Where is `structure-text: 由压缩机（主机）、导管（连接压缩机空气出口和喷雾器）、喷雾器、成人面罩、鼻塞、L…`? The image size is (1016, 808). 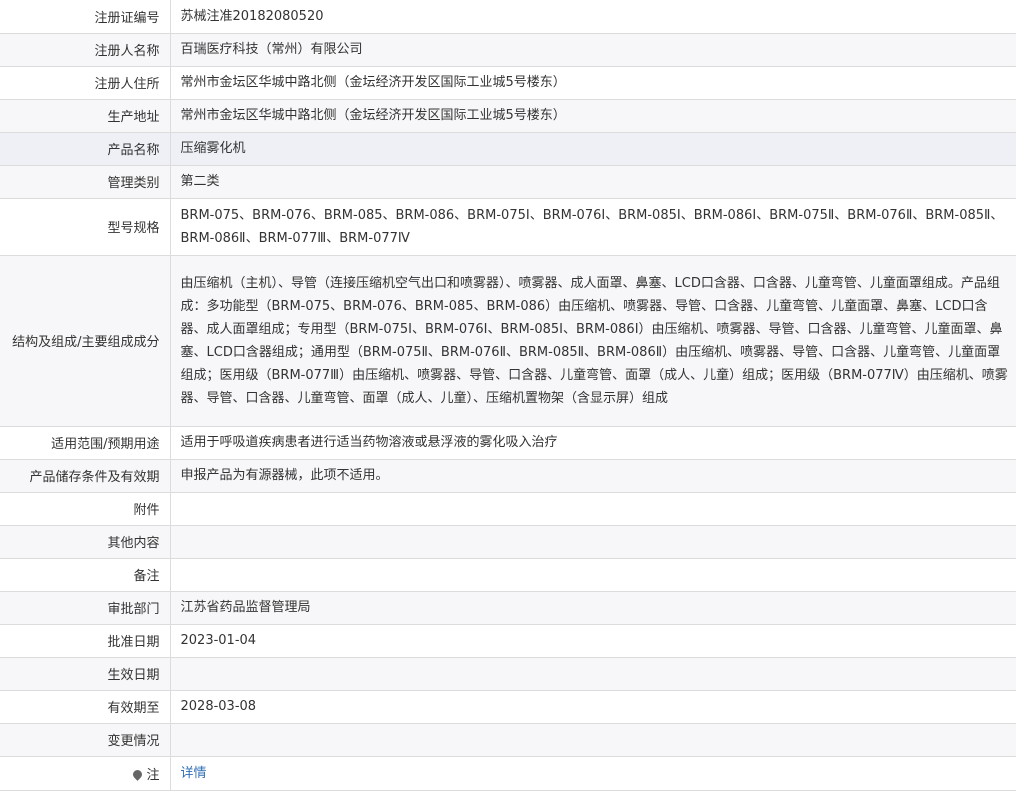 structure-text: 由压缩机（主机）、导管（连接压缩机空气出口和喷雾器）、喷雾器、成人面罩、鼻塞、L… is located at coordinates (594, 340).